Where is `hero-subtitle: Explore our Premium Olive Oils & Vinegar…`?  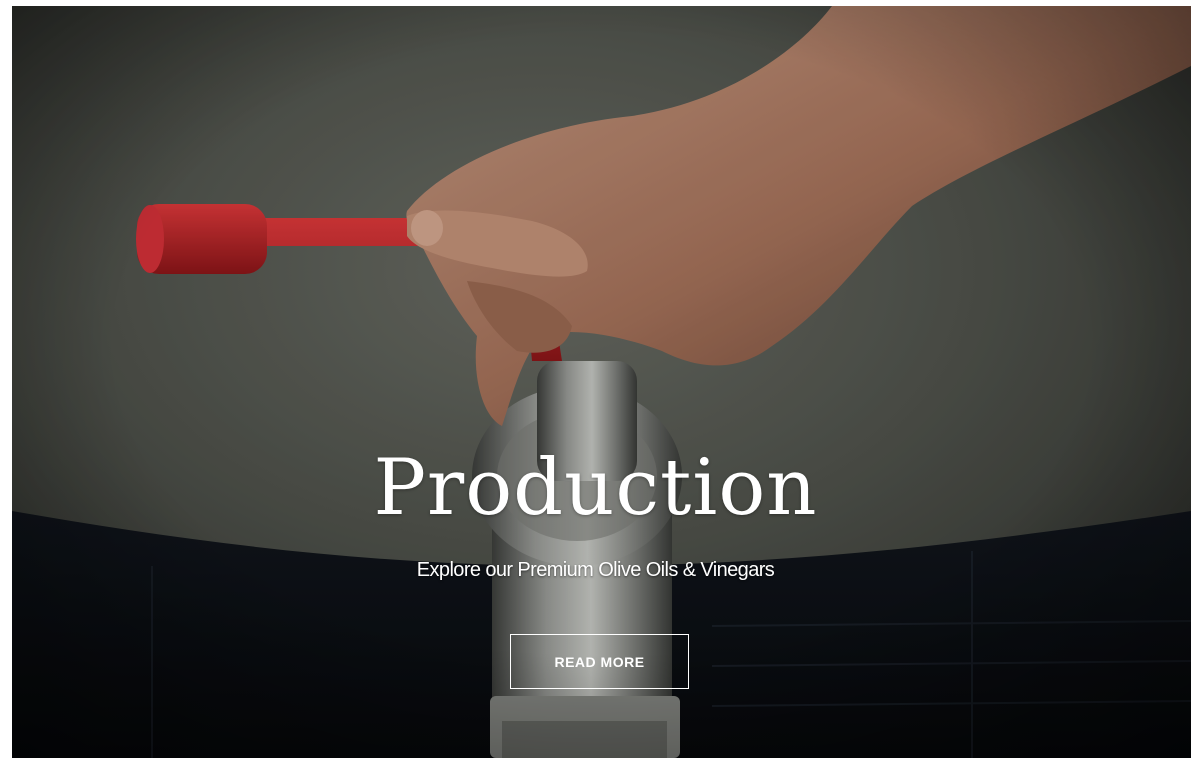 hero-subtitle: Explore our Premium Olive Oils & Vinegar… is located at coordinates (595, 570).